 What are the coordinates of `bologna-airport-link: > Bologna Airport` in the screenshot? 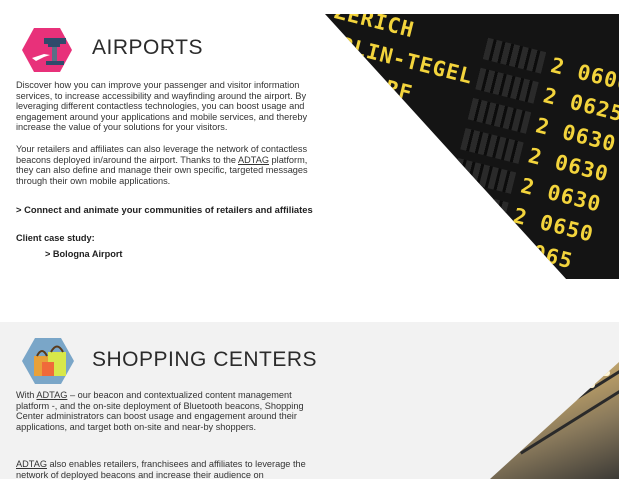 It's located at (84, 254).